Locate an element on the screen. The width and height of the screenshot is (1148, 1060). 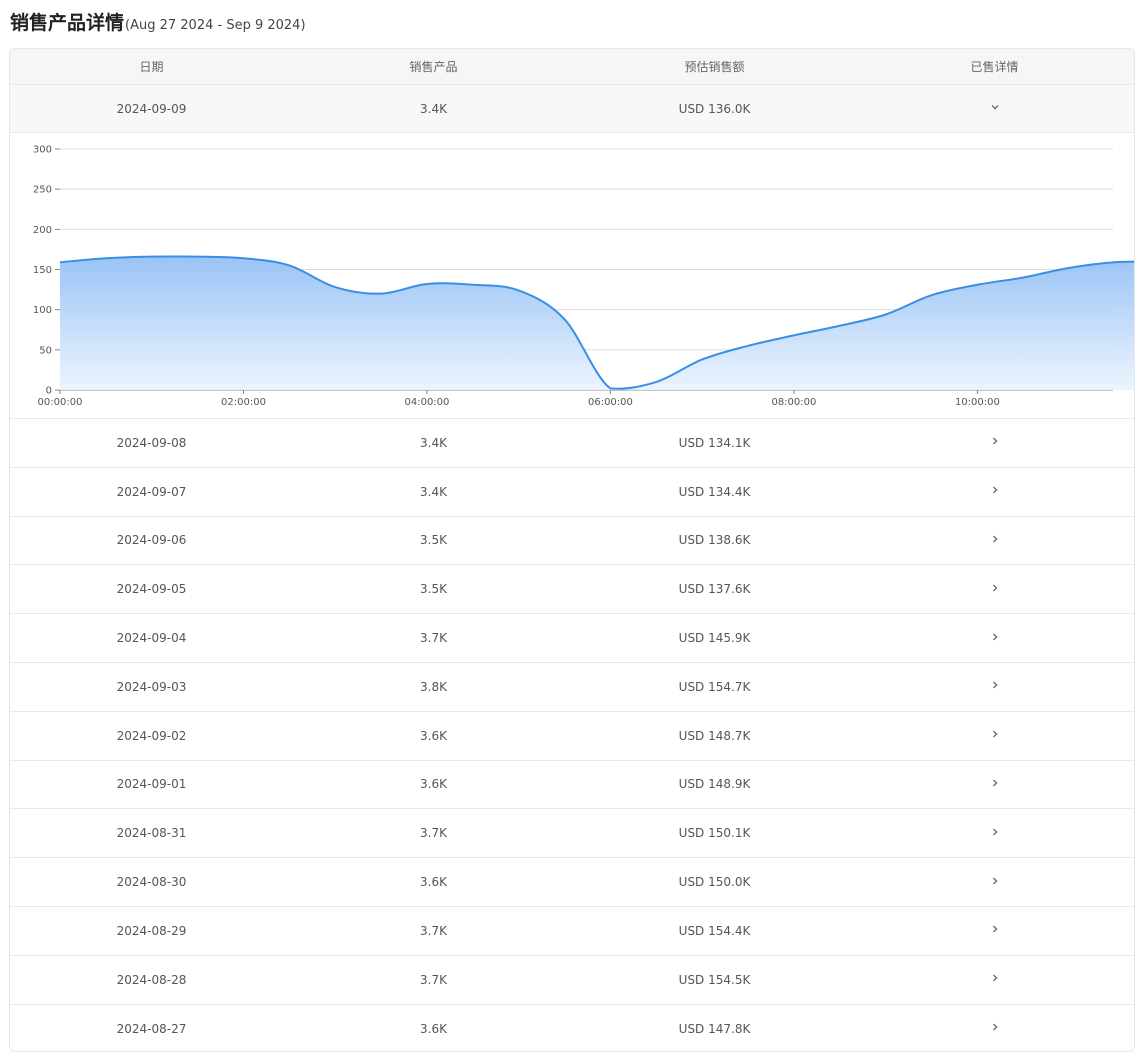
x-tick-label: 02:00:00 is located at coordinates (243, 402).